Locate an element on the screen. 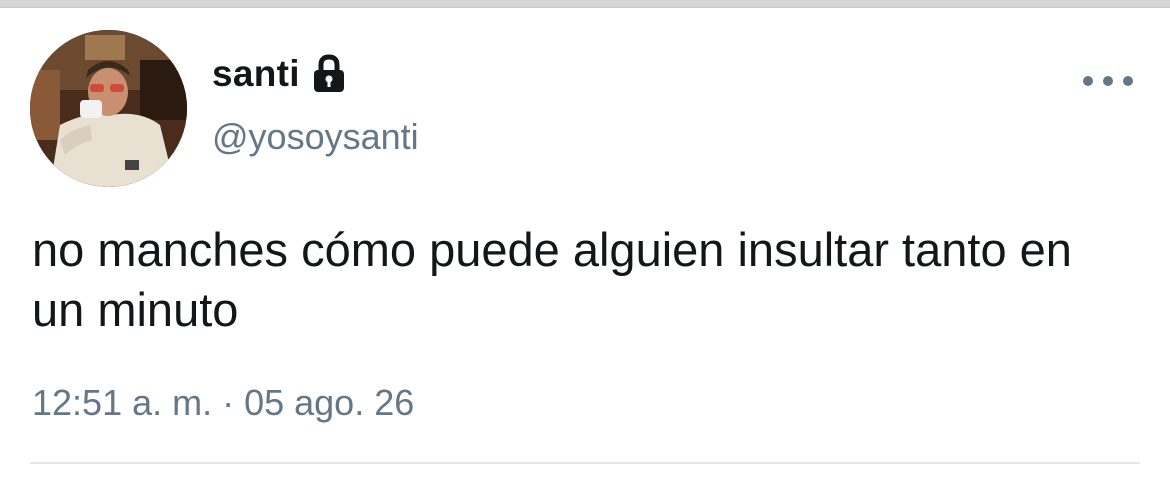  top-divider is located at coordinates (585, 4).